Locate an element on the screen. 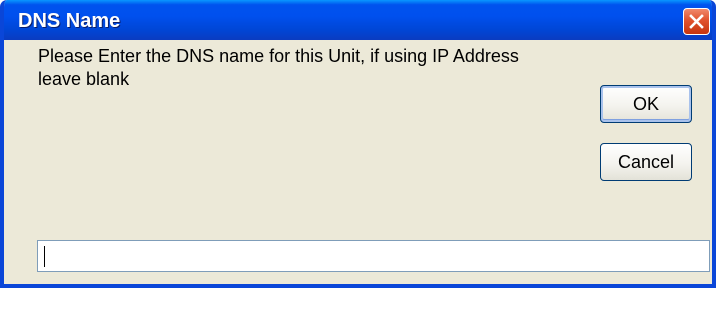 This screenshot has height=309, width=716. dns-name-input is located at coordinates (373, 256).